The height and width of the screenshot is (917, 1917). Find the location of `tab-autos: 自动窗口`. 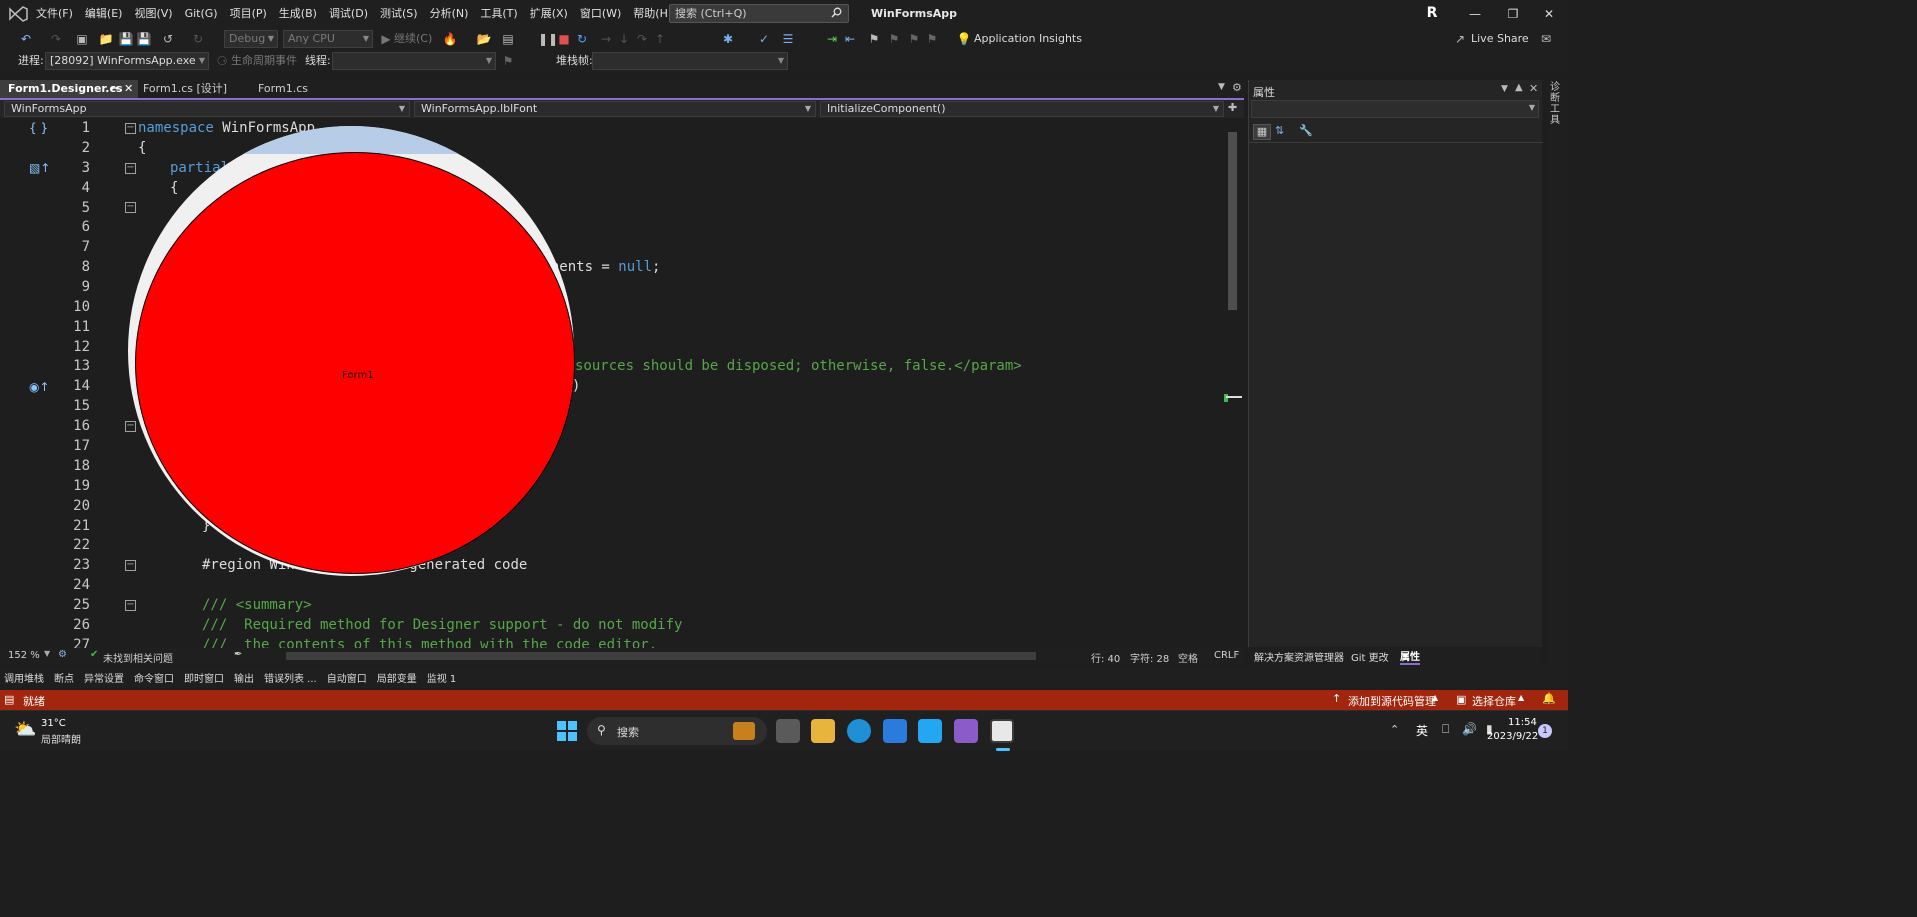

tab-autos: 自动窗口 is located at coordinates (347, 677).